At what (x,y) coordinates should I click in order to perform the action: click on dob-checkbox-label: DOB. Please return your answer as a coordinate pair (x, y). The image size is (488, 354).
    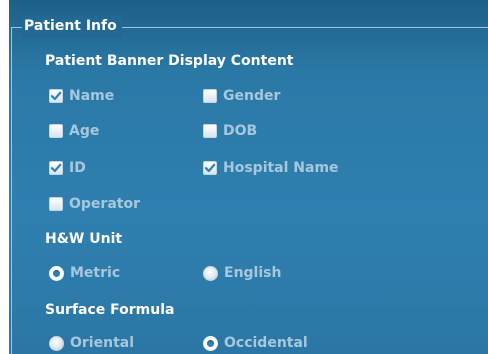
    Looking at the image, I should click on (240, 131).